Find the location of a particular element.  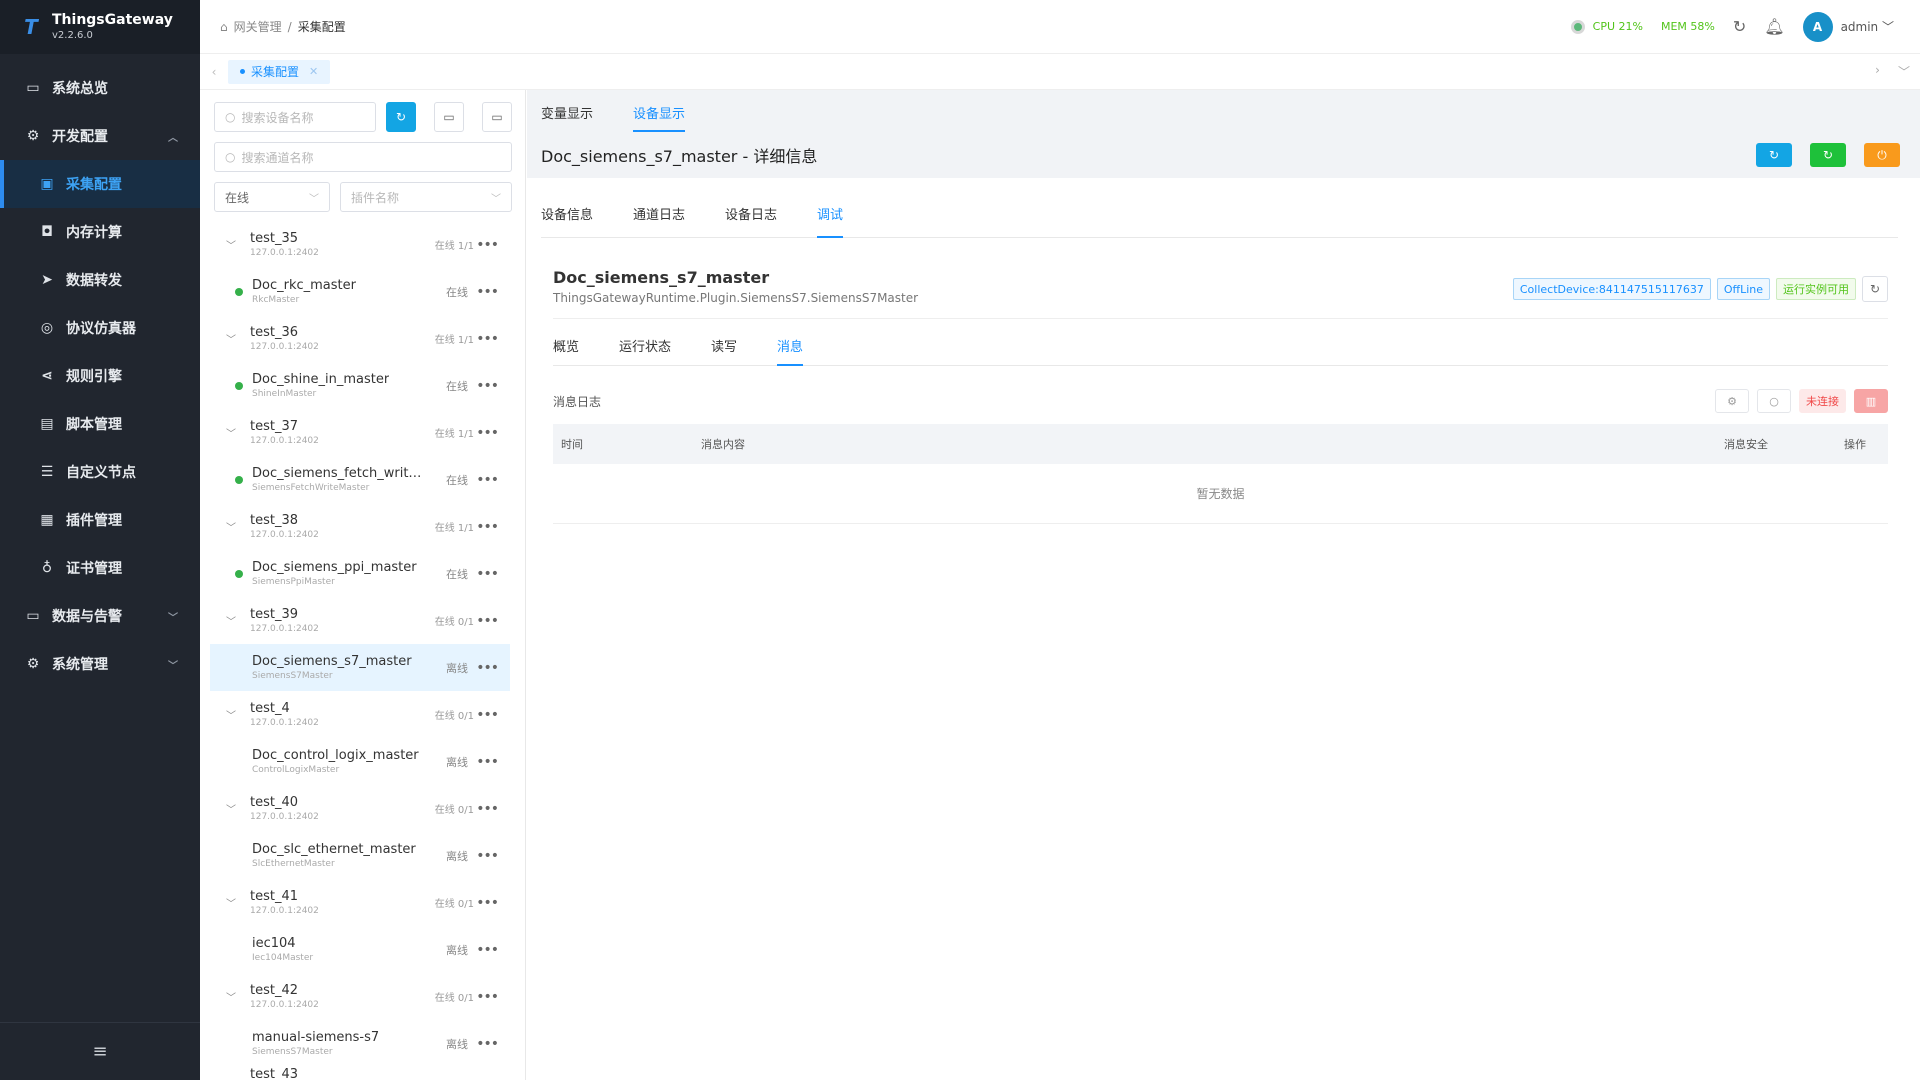

settings-button: ⚙ is located at coordinates (1732, 401).